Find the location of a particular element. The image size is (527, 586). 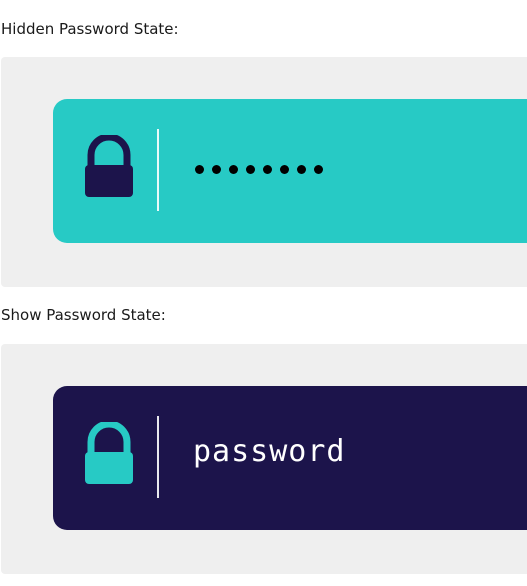

hidden-state-label: Hidden Password State: is located at coordinates (90, 29).